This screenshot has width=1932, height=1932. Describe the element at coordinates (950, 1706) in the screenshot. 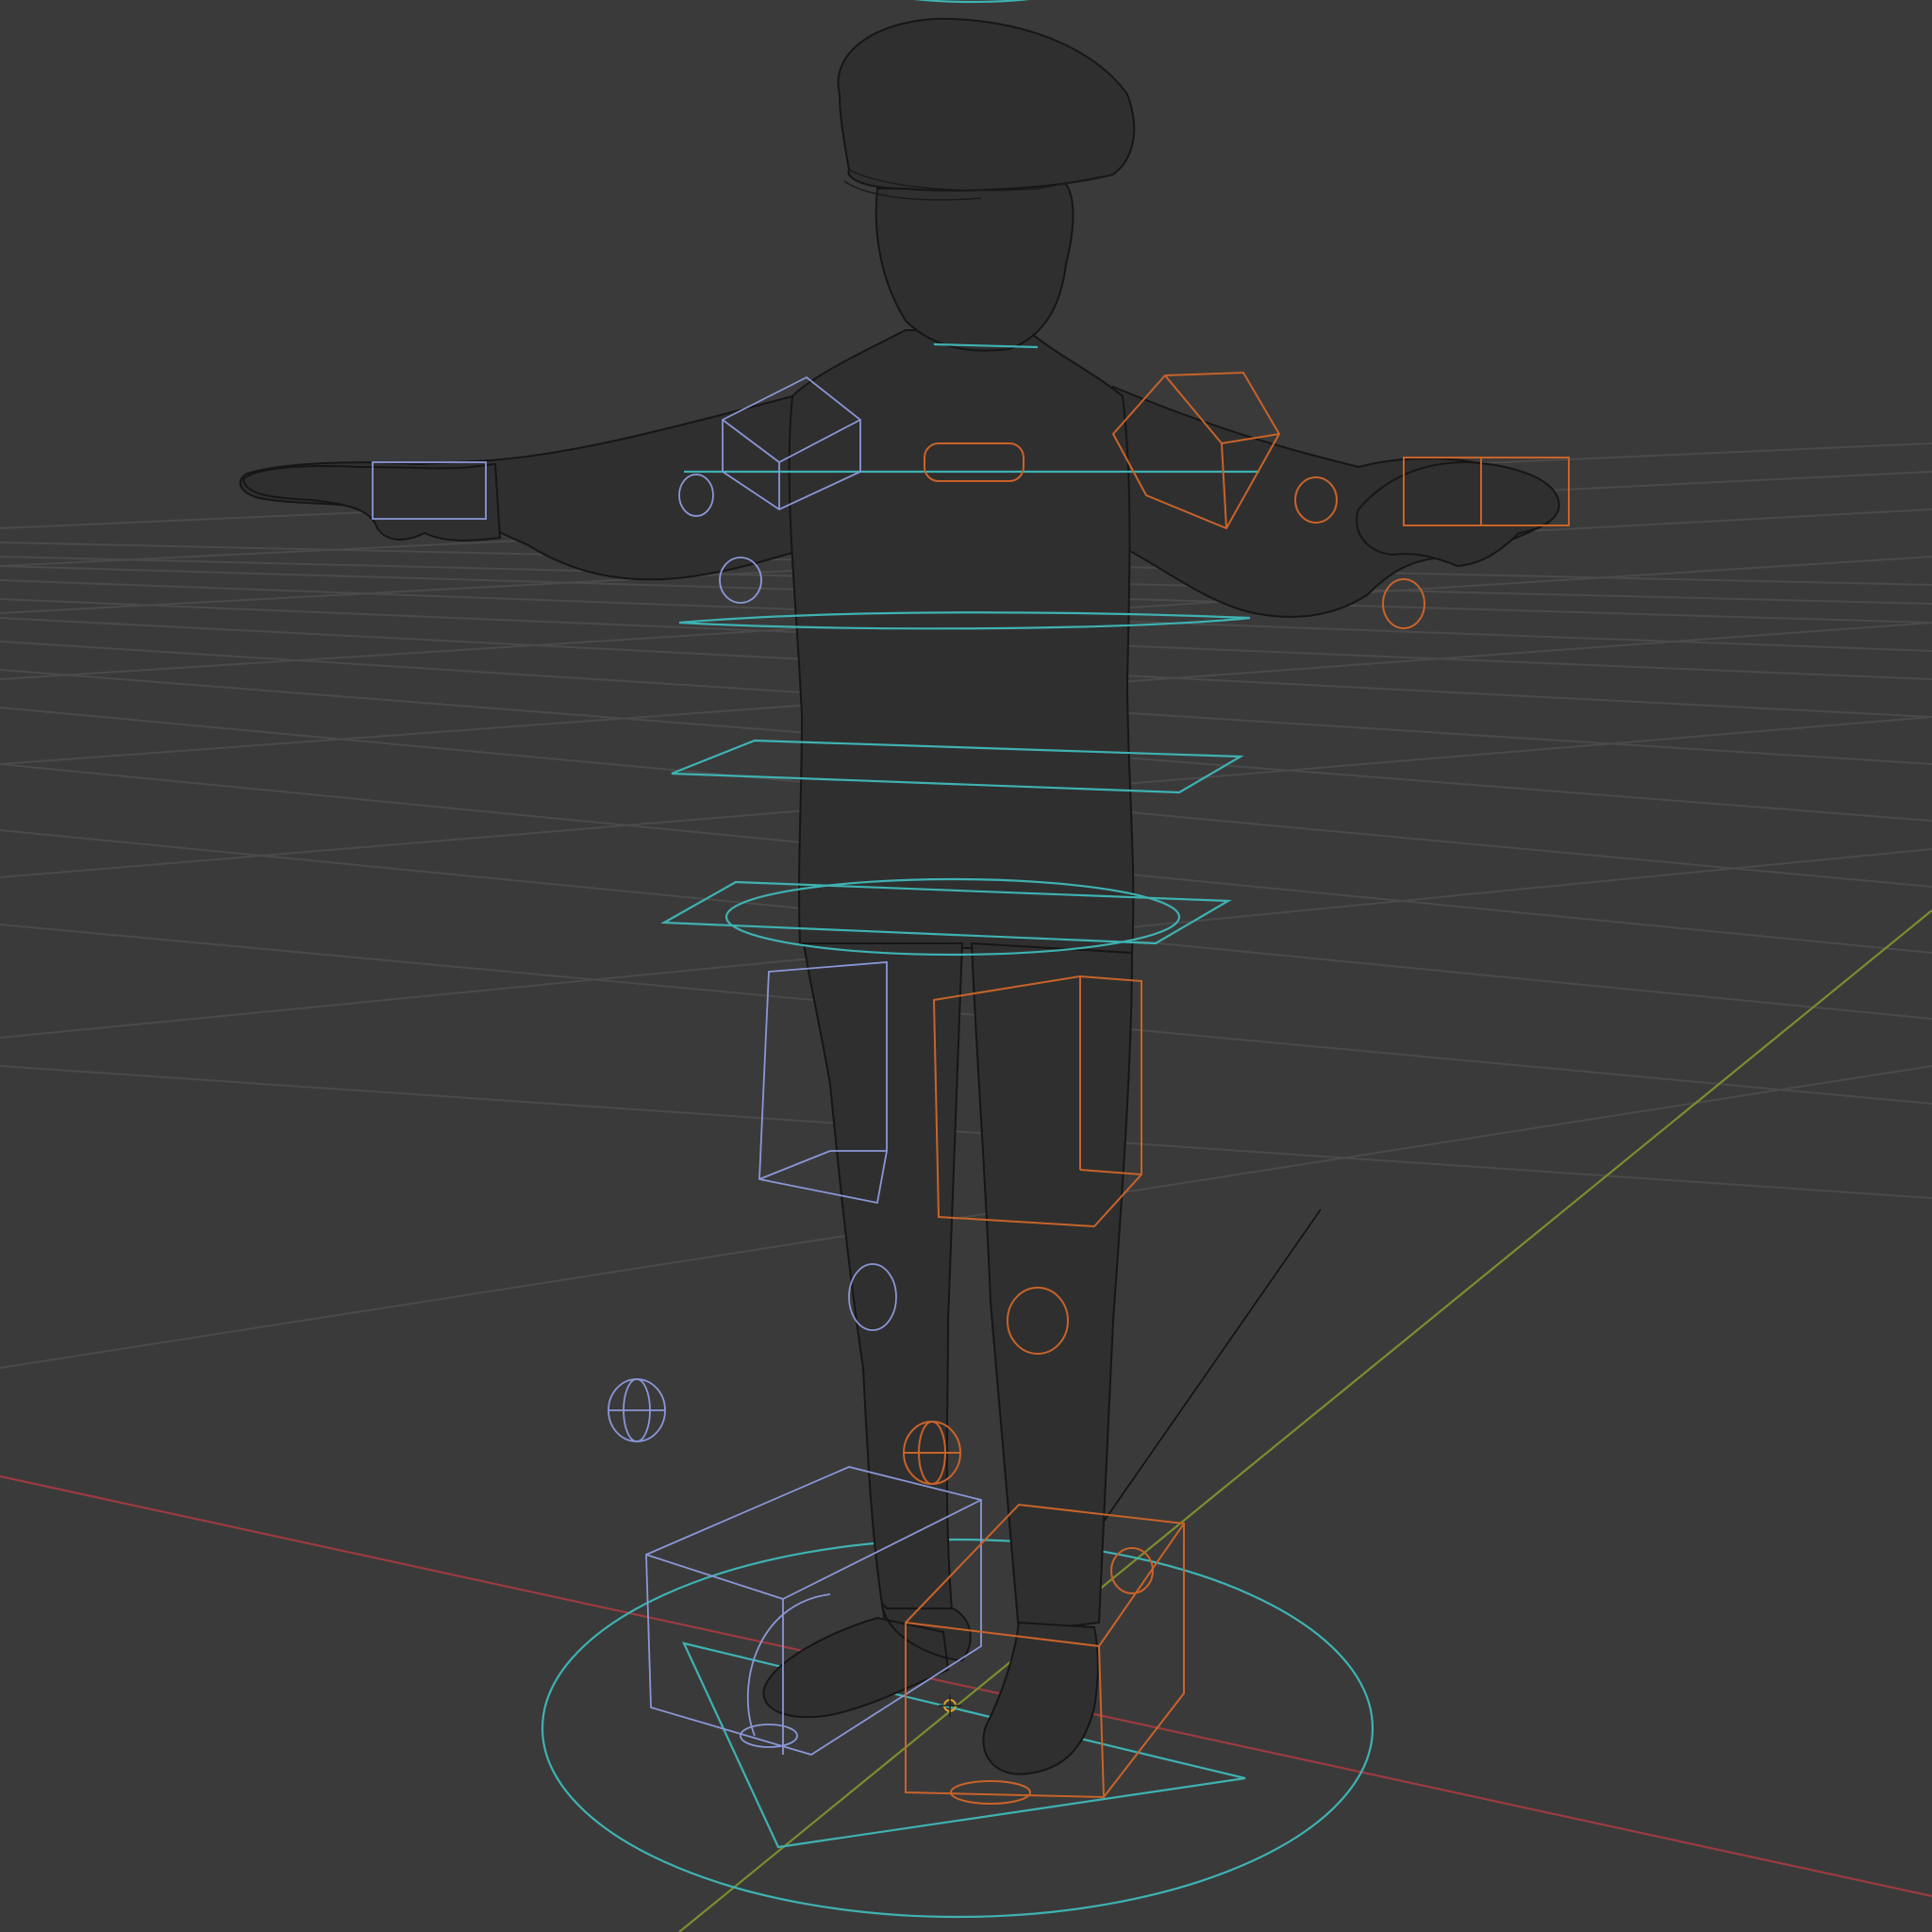

I see `3d-cursor-icon` at that location.